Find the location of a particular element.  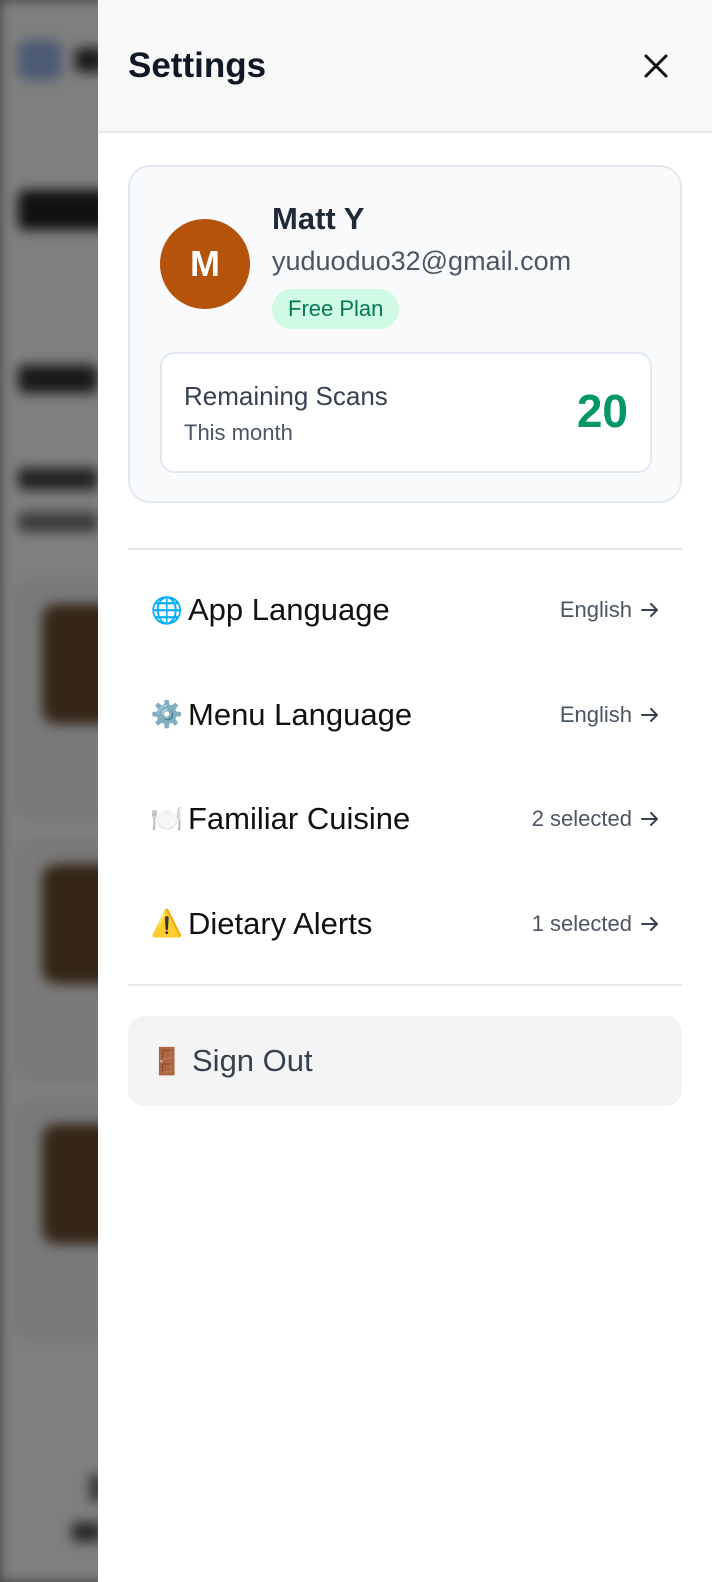

remaining-scans-label: Remaining Scans is located at coordinates (286, 396).